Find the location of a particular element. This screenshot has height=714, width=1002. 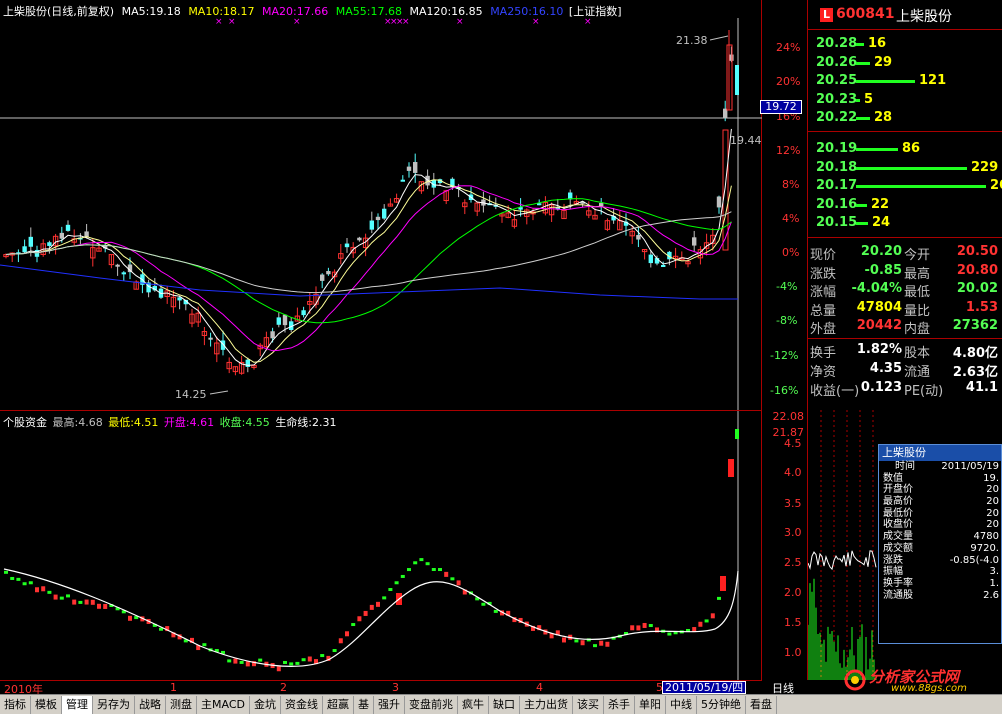

ask-volume: 16 is located at coordinates (877, 43).